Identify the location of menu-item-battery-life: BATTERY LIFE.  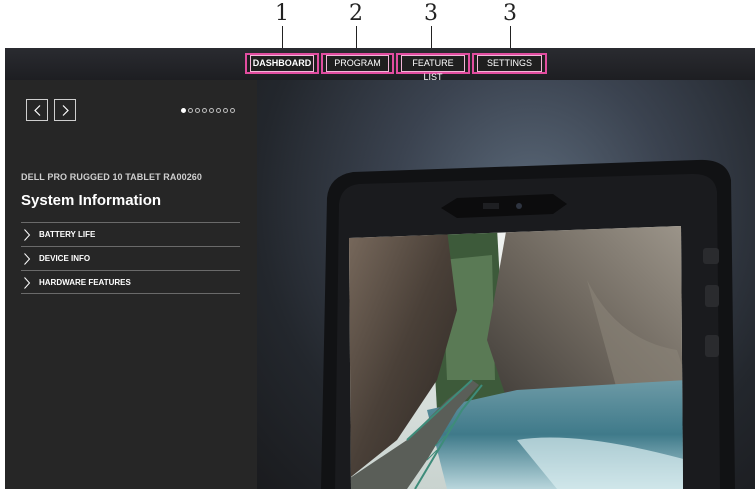
(130, 234).